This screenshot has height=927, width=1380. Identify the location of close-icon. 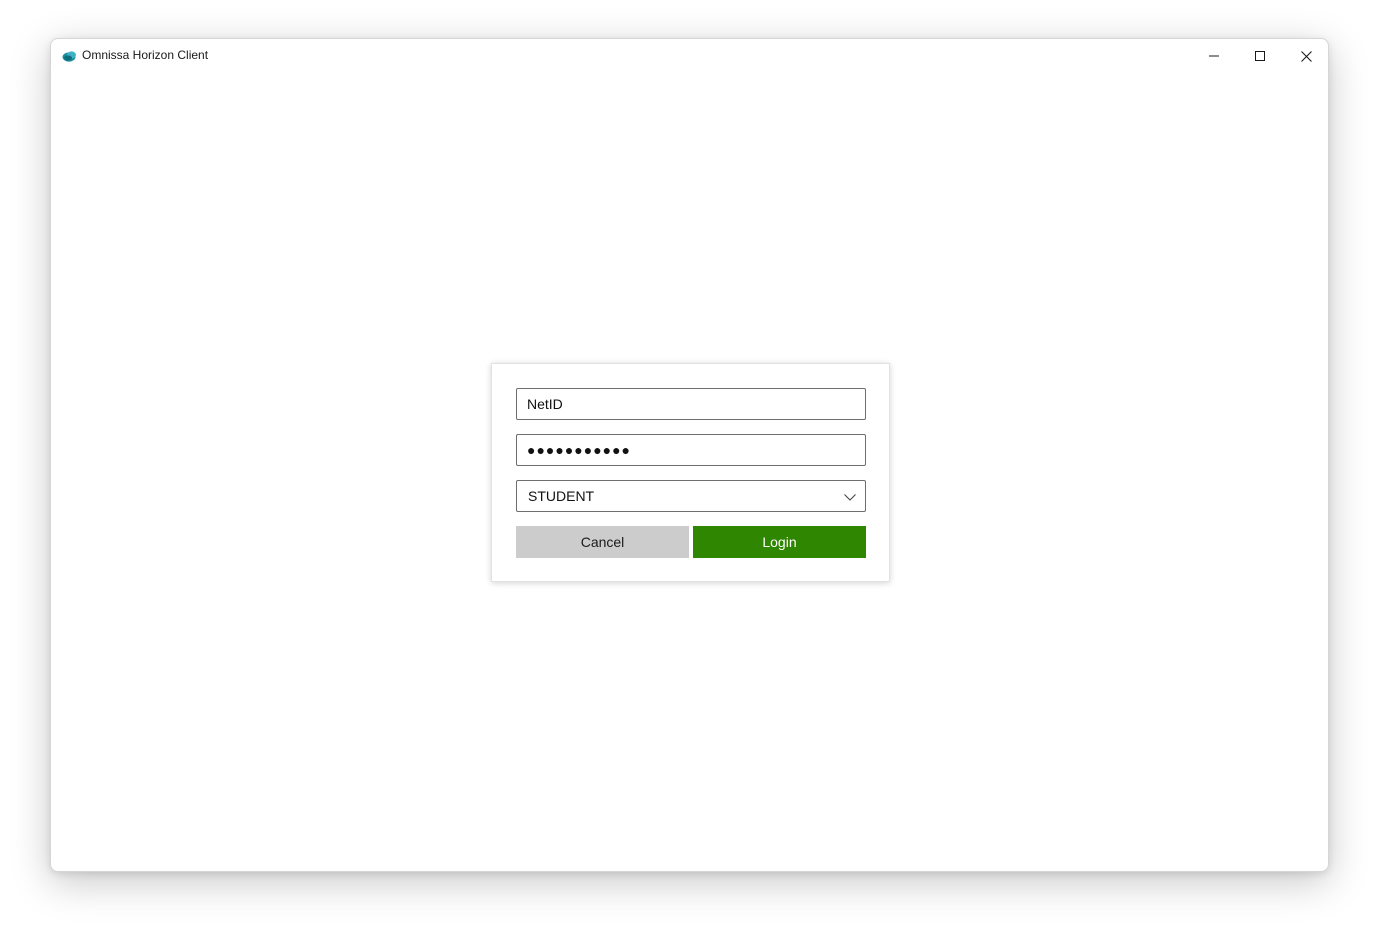
(1306, 56).